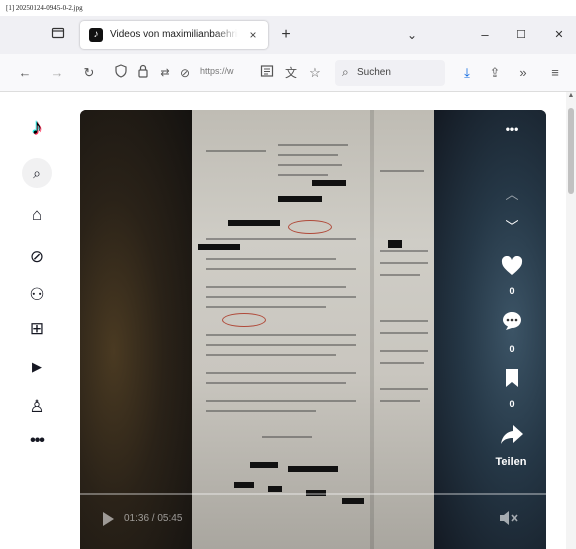 This screenshot has width=576, height=549. I want to click on search-input: ⌕ Suchen, so click(390, 73).